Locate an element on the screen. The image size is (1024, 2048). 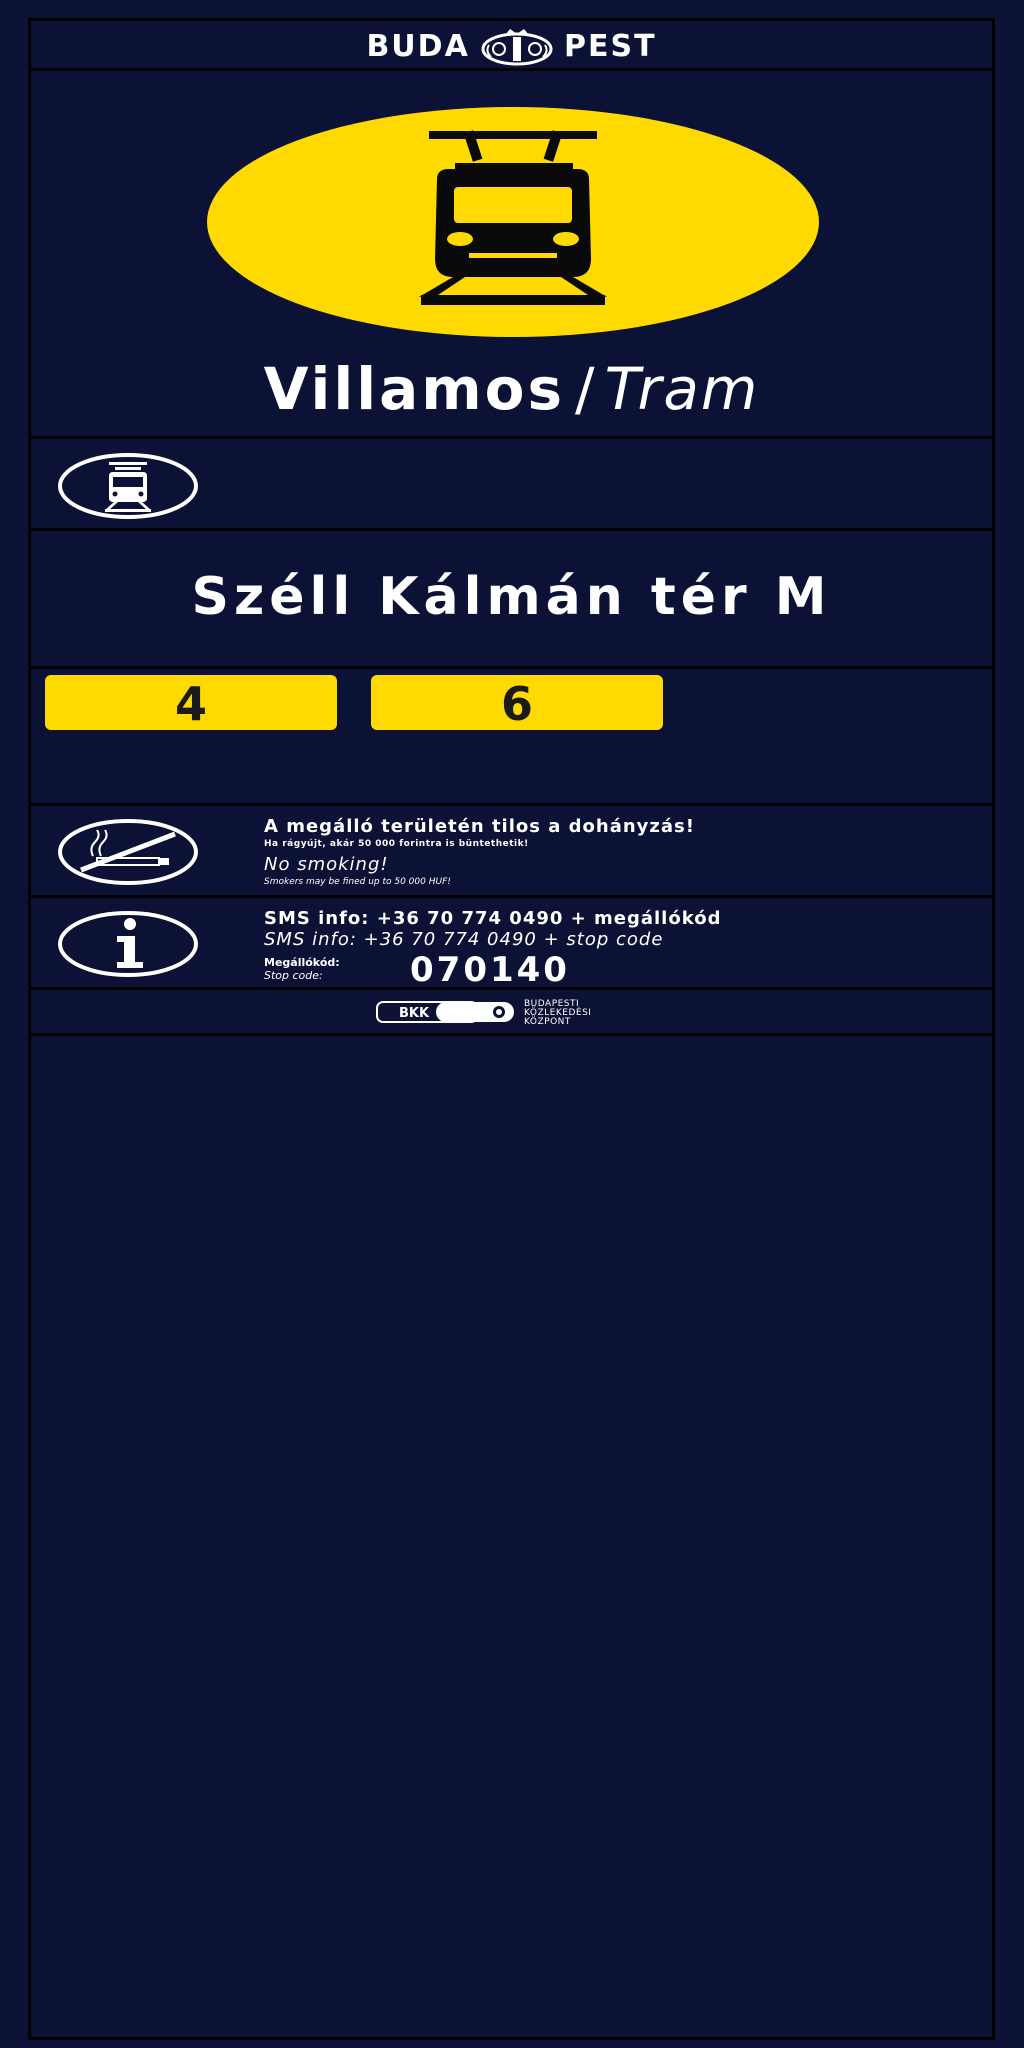
route-badge-6: 6 is located at coordinates (517, 703).